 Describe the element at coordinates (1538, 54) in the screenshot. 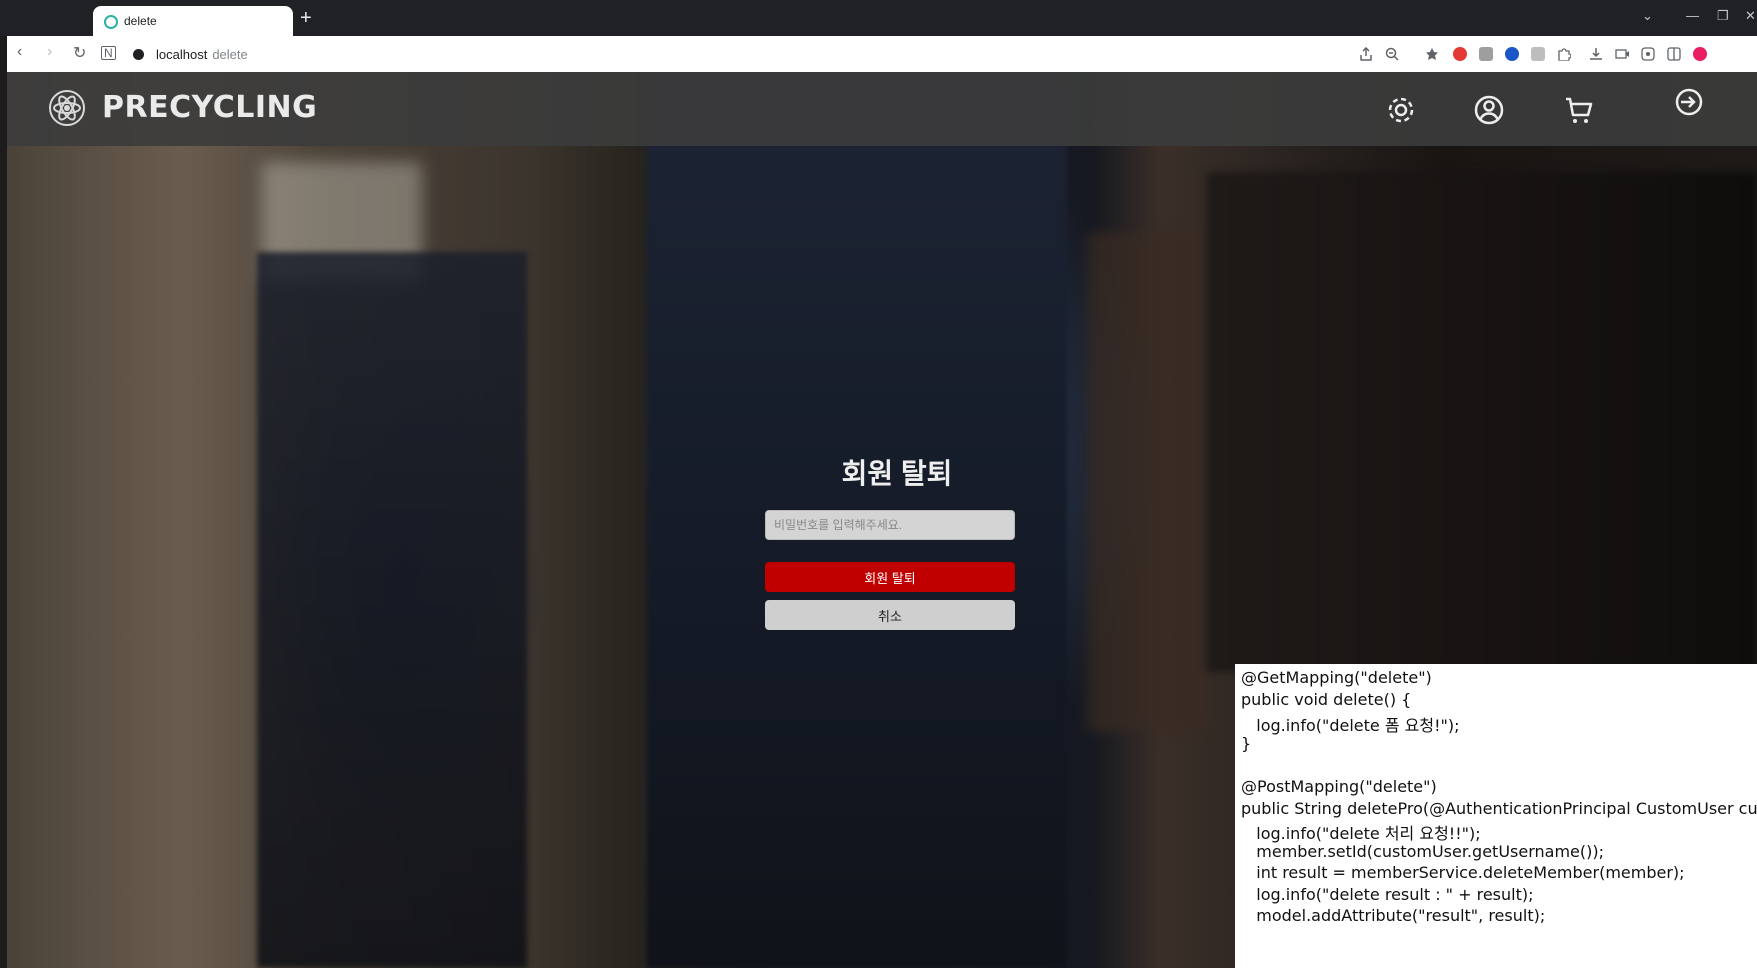

I see `calendar-extension-icon` at that location.